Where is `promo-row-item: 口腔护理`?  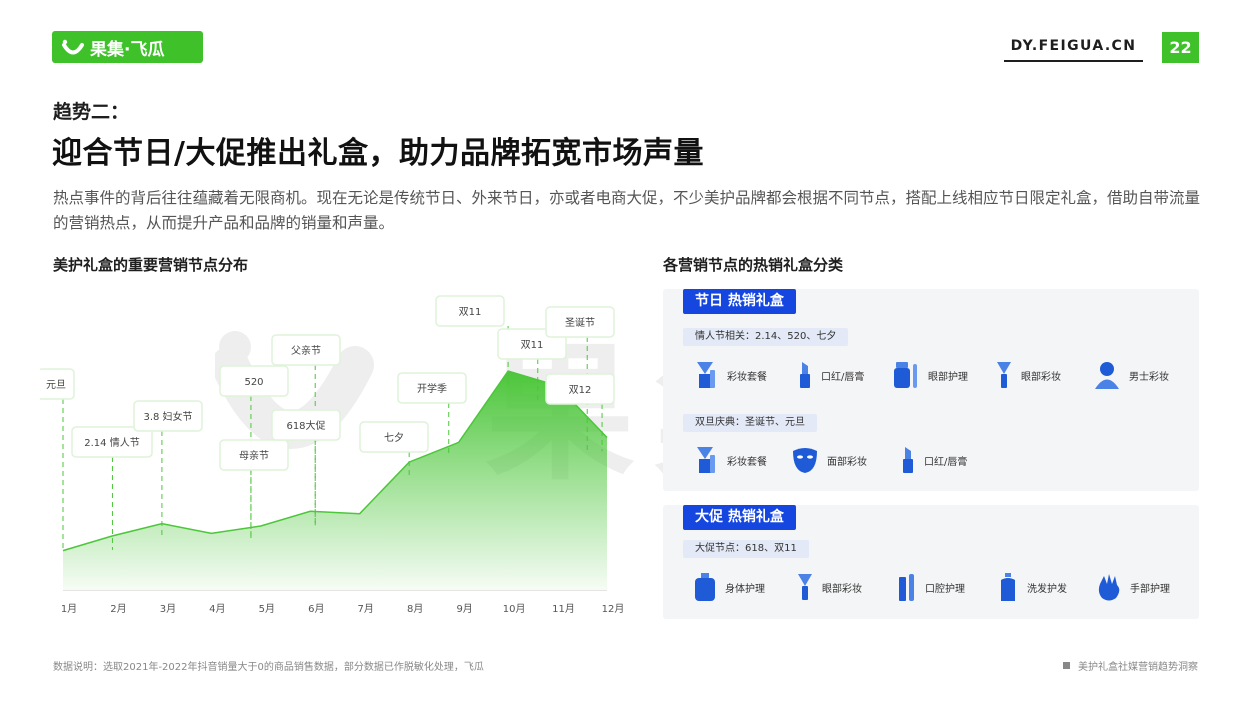 promo-row-item: 口腔护理 is located at coordinates (931, 587).